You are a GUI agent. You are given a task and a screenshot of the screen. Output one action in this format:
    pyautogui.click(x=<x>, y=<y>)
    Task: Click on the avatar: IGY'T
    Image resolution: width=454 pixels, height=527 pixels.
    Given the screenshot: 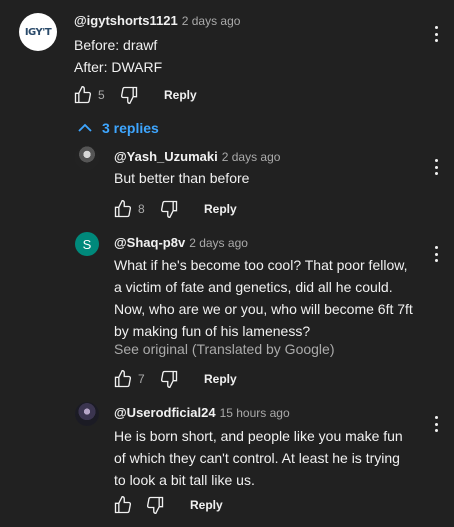 What is the action you would take?
    pyautogui.click(x=38, y=32)
    